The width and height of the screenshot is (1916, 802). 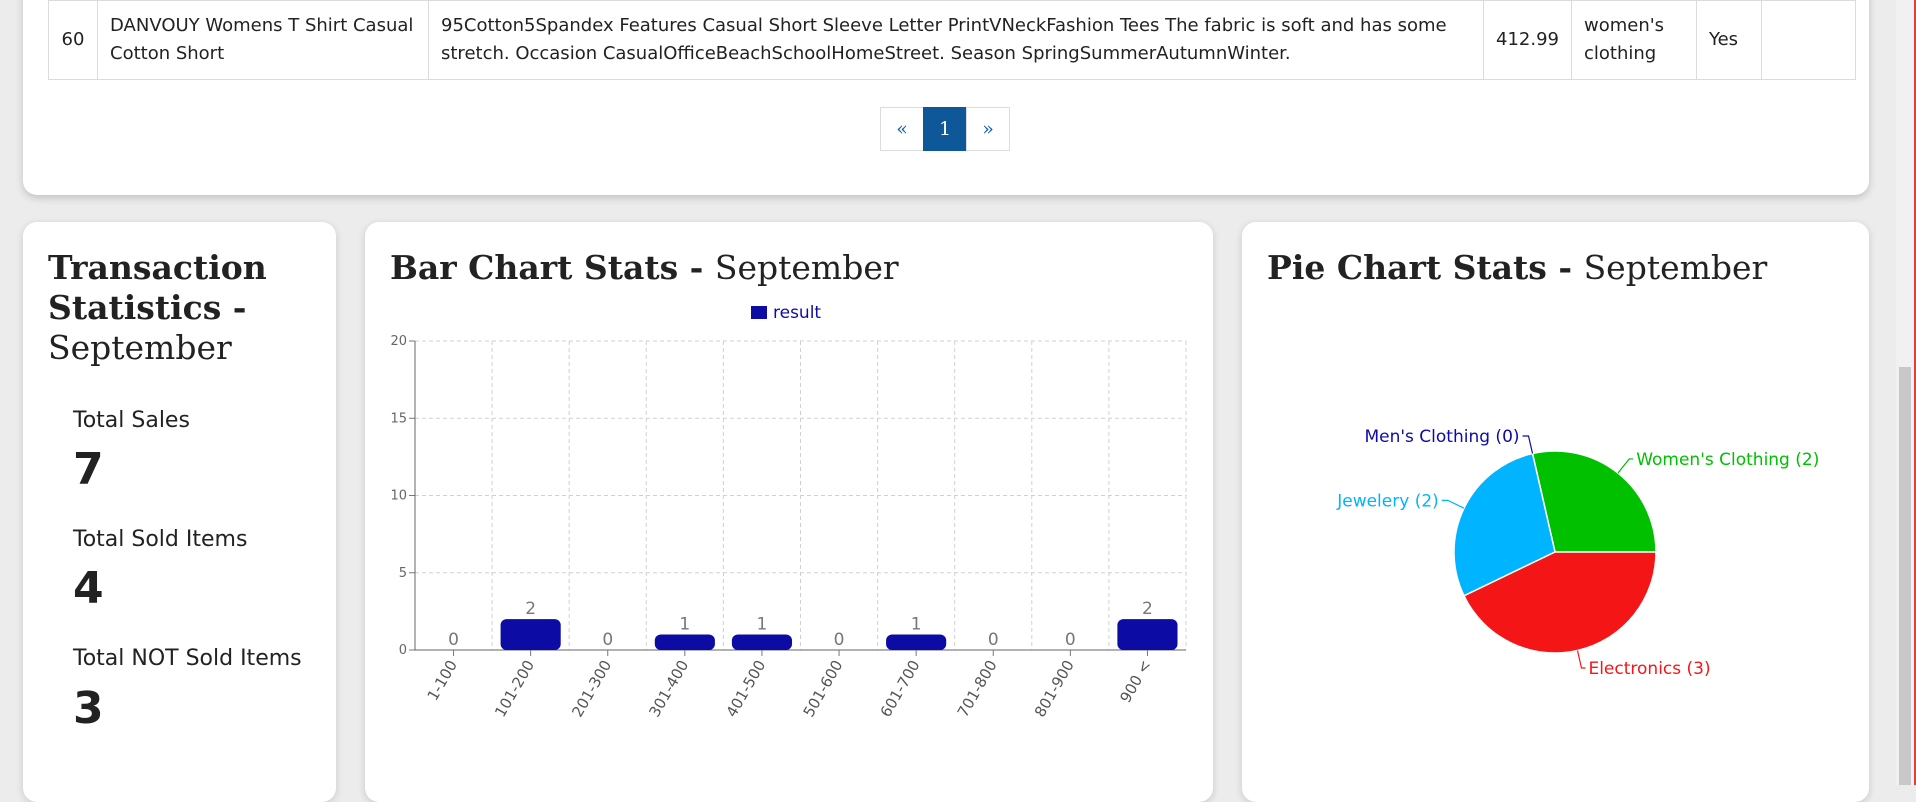 I want to click on pie-label: Electronics (3), so click(x=1649, y=669).